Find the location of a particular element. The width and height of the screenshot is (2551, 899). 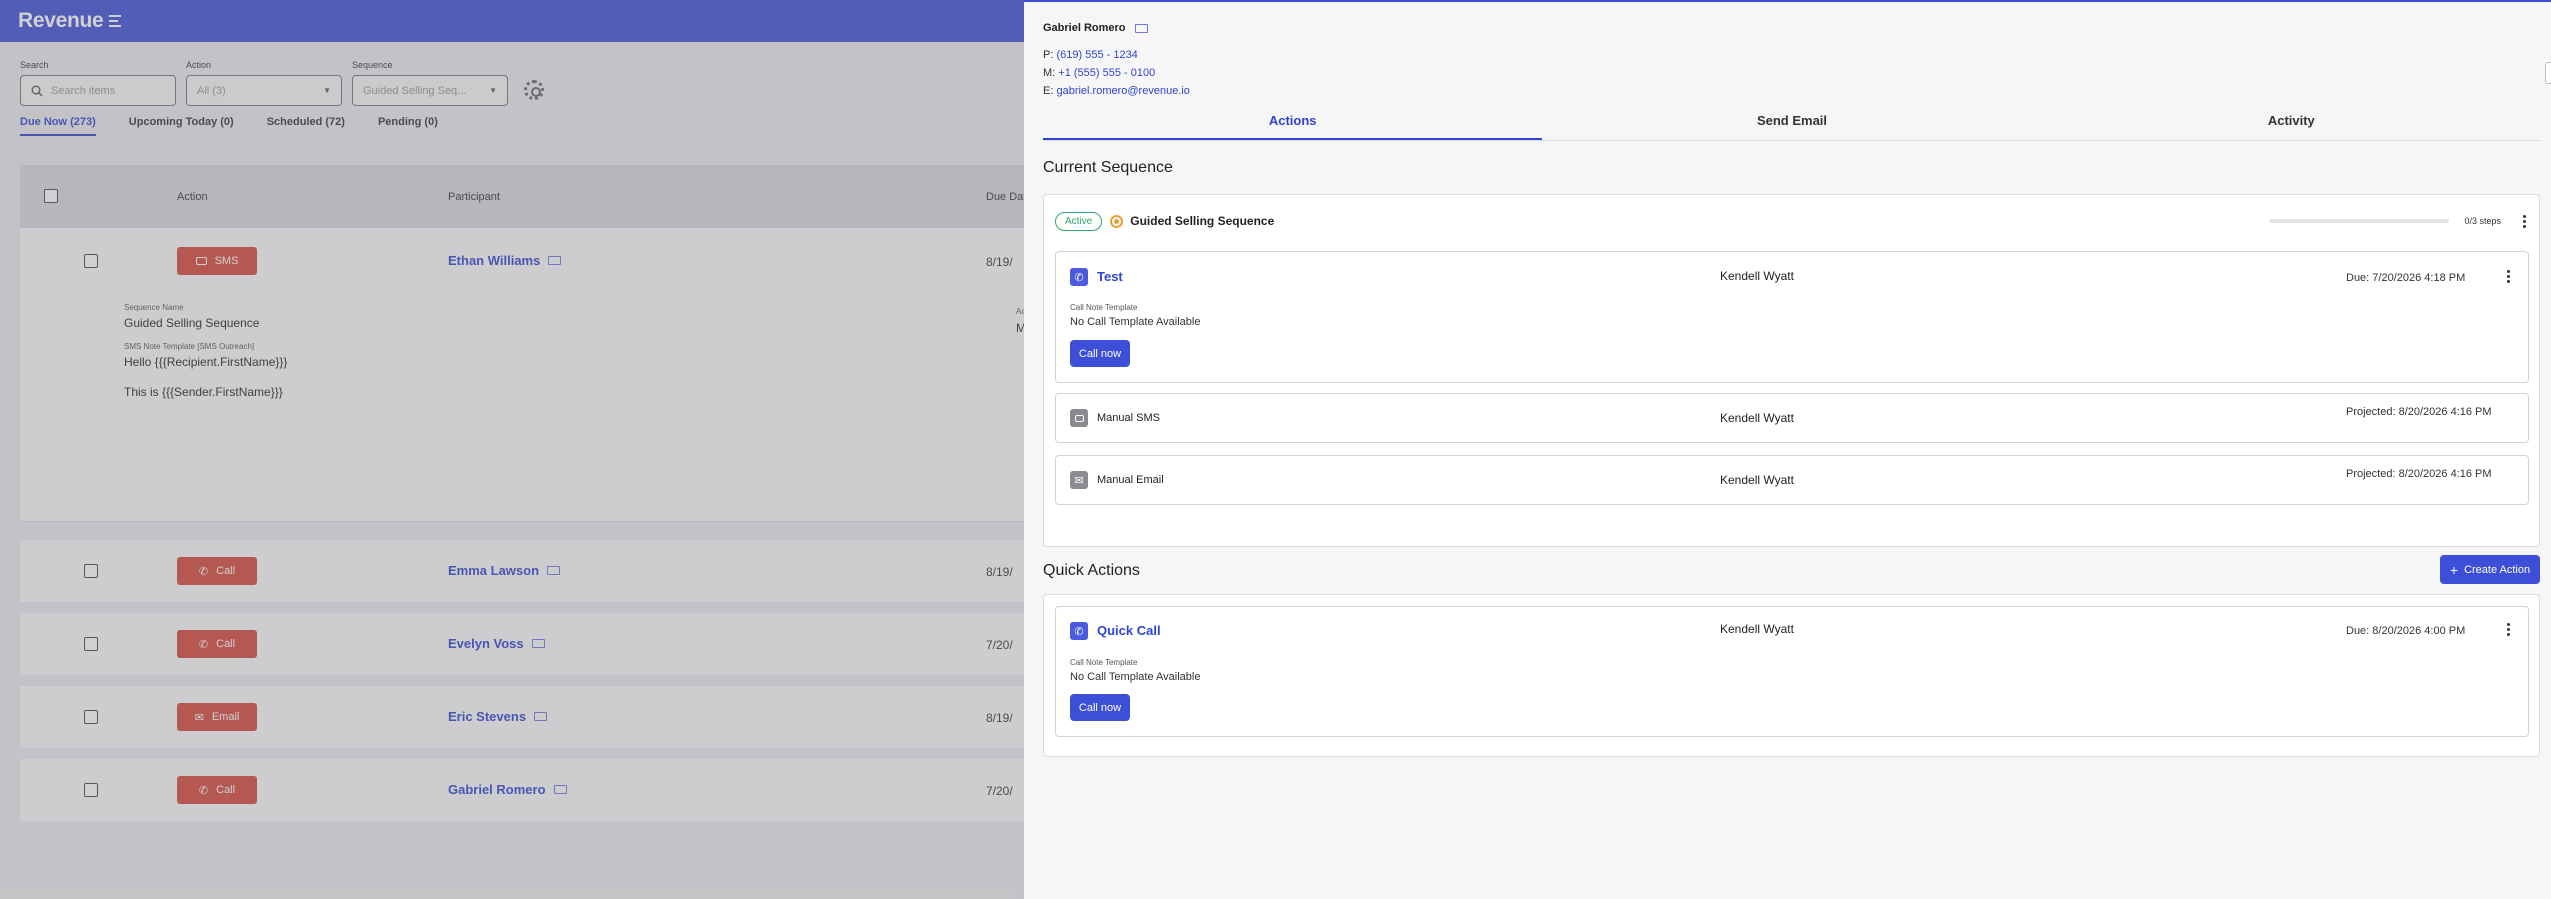

mobile-row: M: +1 (555) 555 - 0100 is located at coordinates (1116, 73).